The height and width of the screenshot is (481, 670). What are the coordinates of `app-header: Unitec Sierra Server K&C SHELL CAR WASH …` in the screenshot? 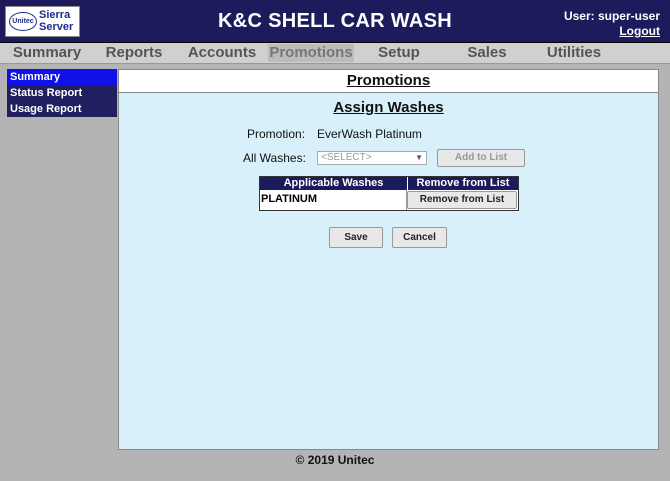 It's located at (335, 21).